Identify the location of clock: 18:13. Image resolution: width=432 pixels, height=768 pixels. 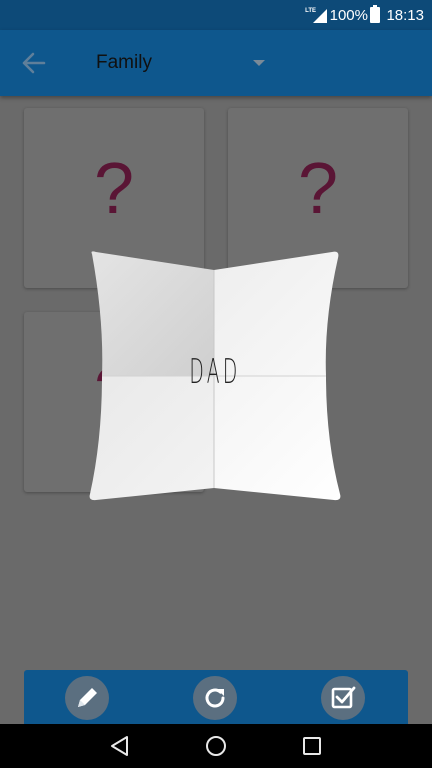
(405, 15).